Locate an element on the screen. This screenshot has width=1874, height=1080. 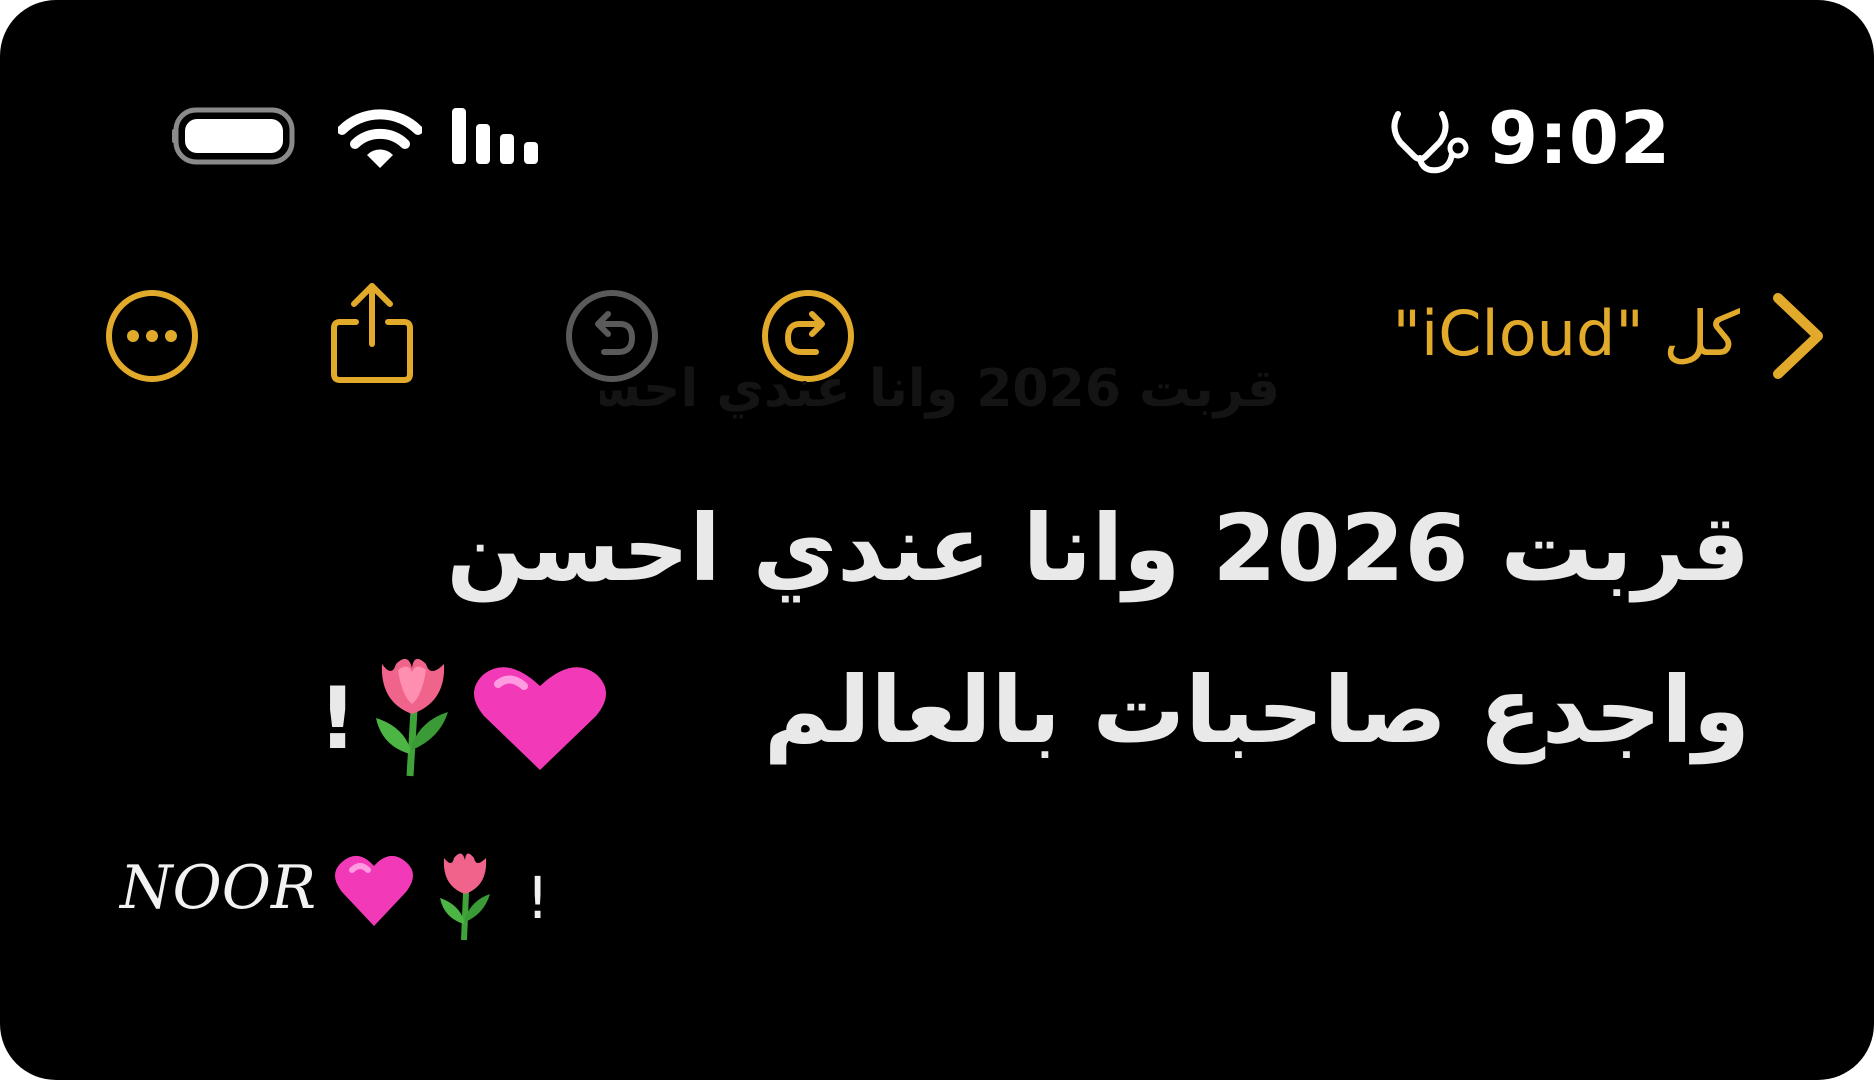
signal-icon is located at coordinates (495, 136).